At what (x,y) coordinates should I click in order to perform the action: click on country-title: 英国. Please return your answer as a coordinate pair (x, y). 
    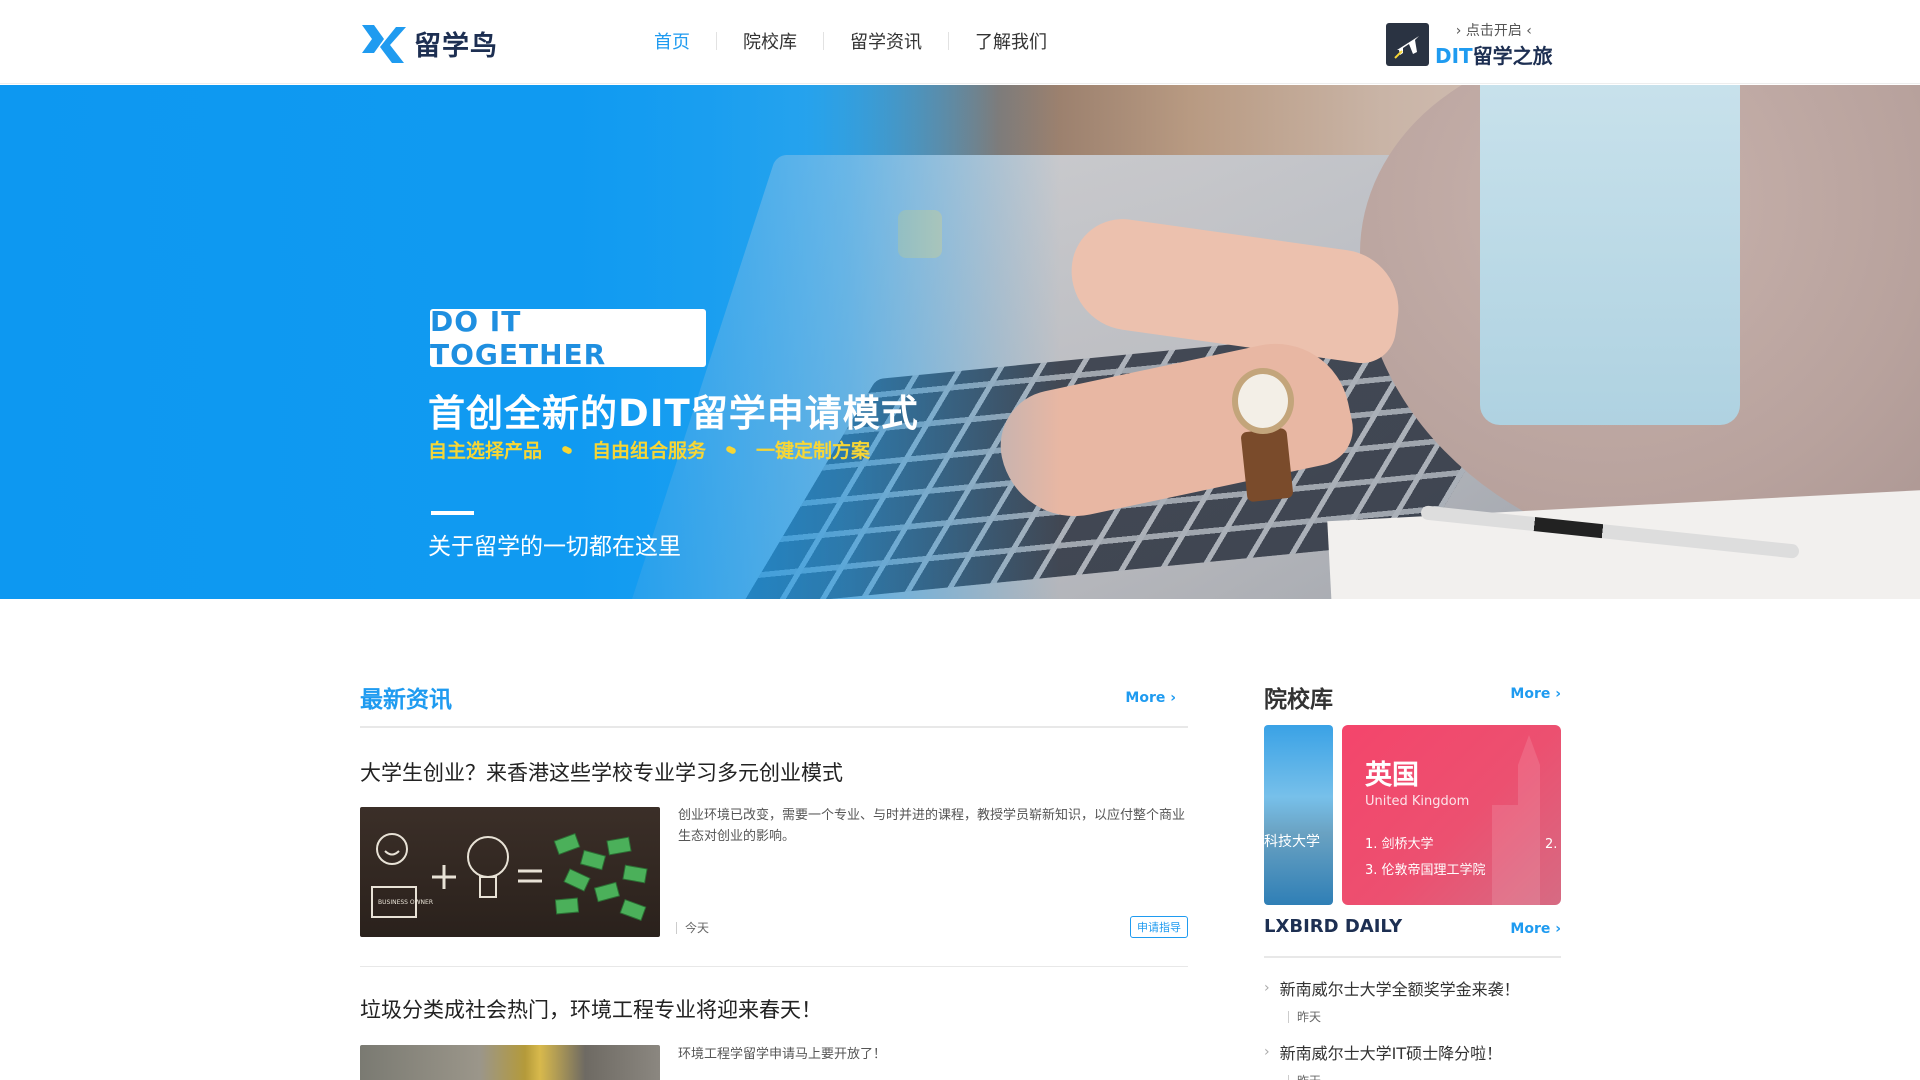
    Looking at the image, I should click on (1392, 775).